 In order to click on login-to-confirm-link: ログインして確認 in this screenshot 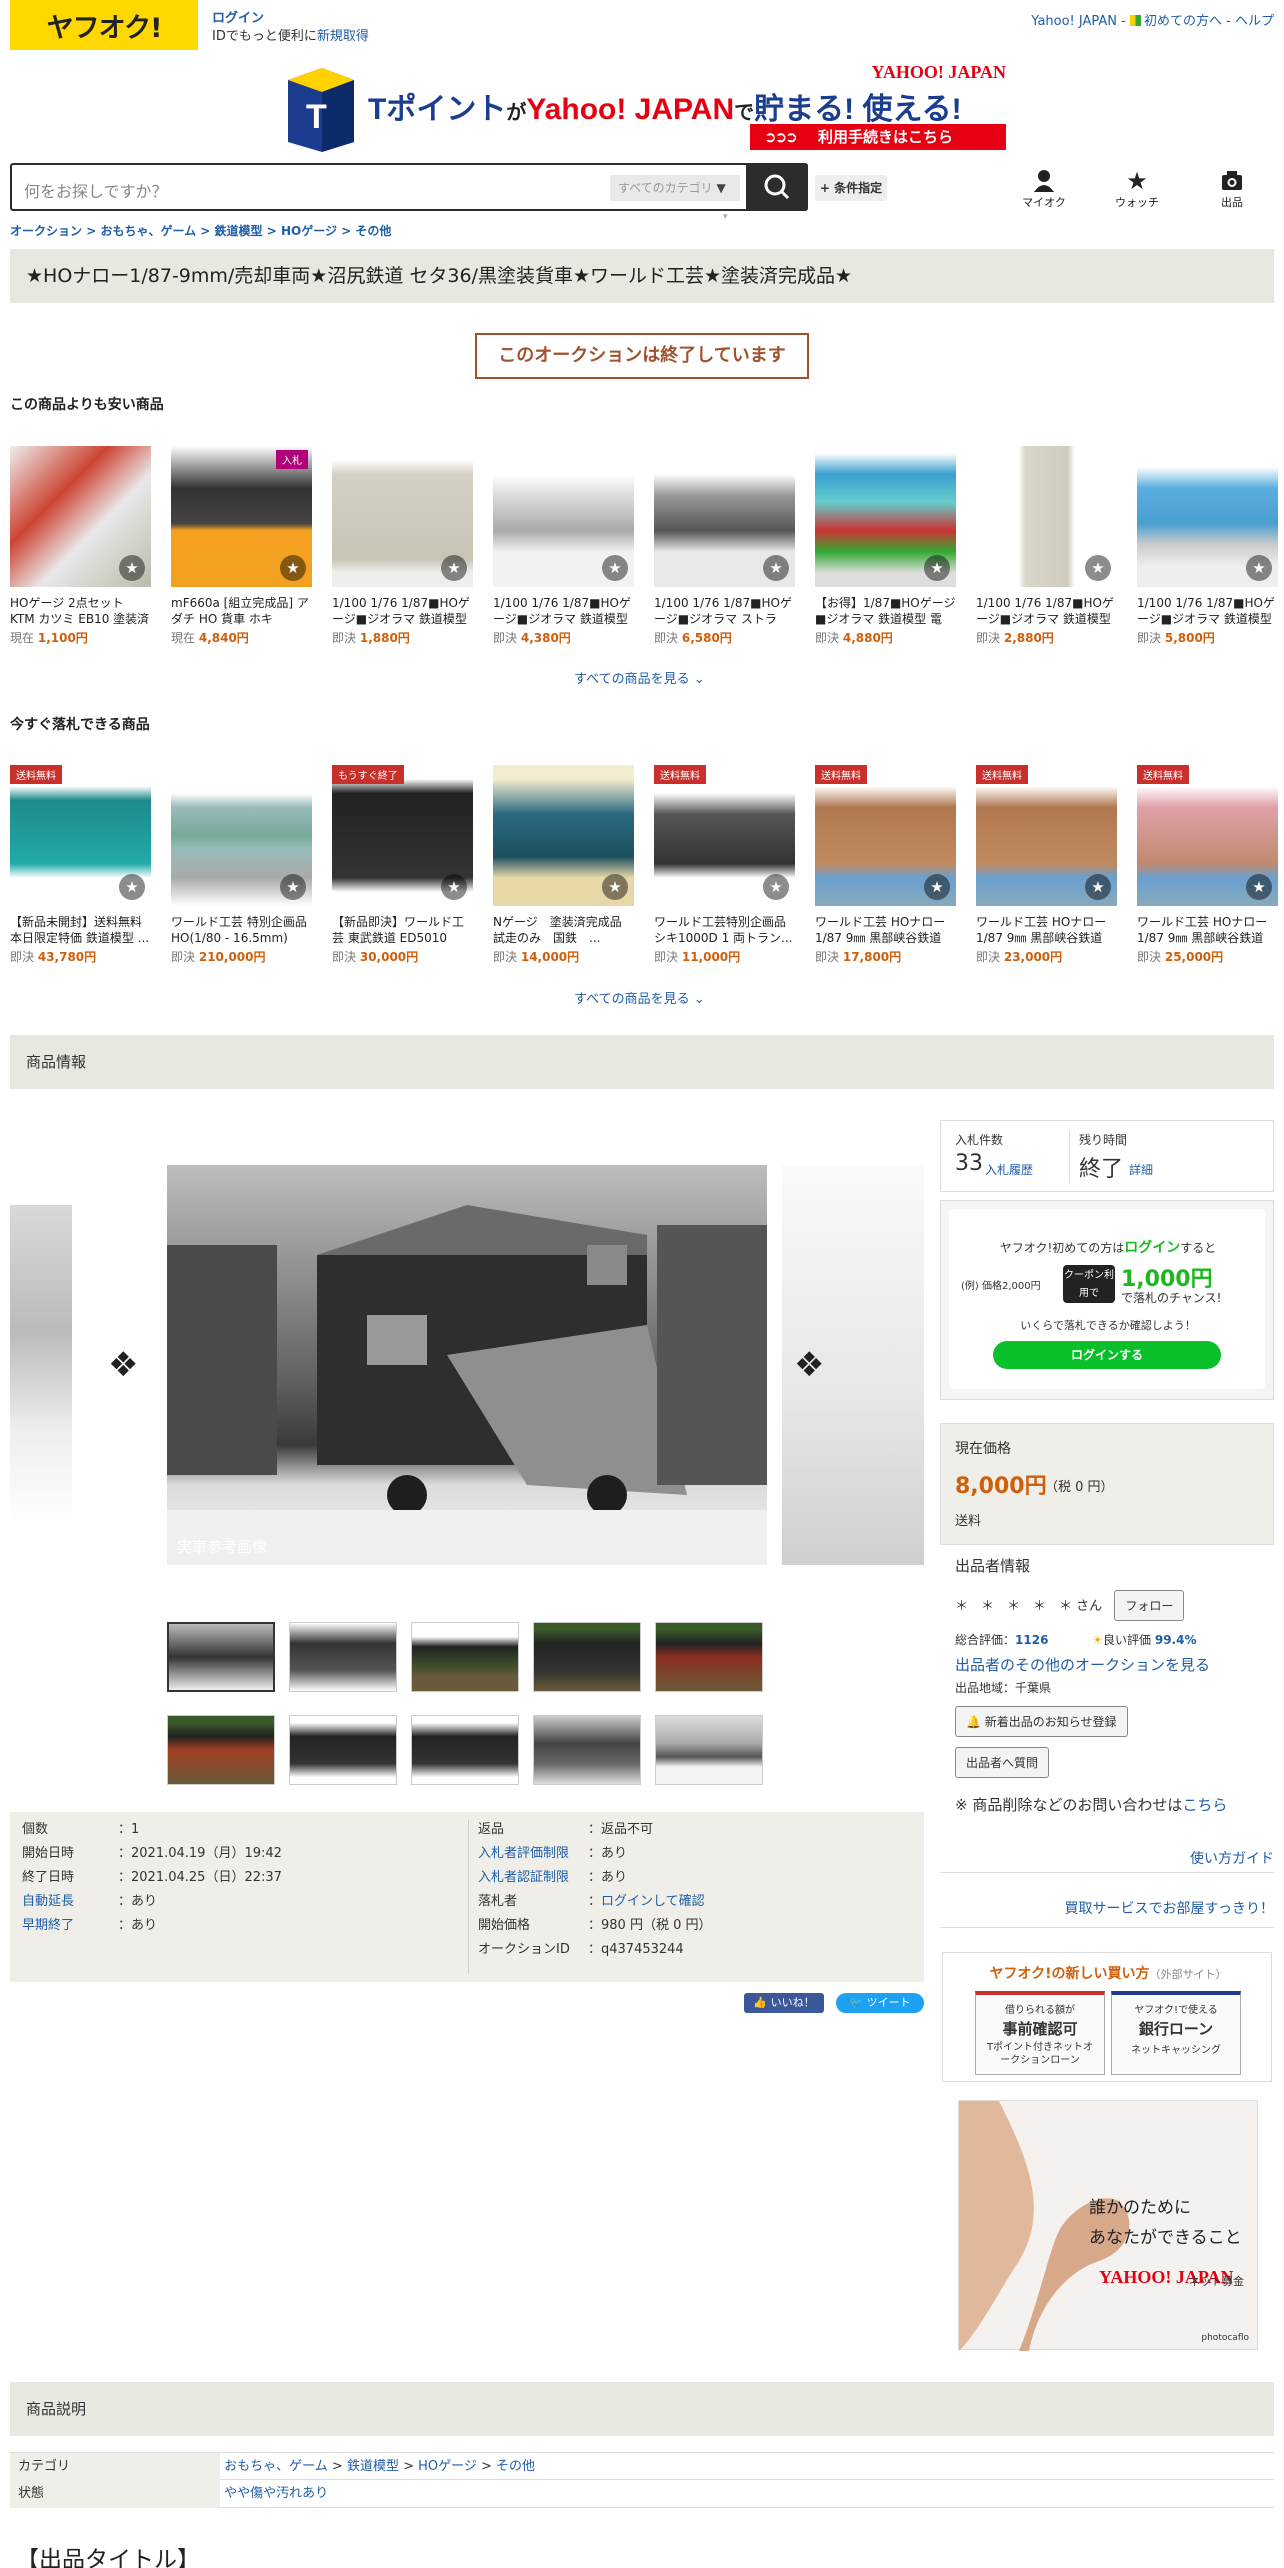, I will do `click(653, 1901)`.